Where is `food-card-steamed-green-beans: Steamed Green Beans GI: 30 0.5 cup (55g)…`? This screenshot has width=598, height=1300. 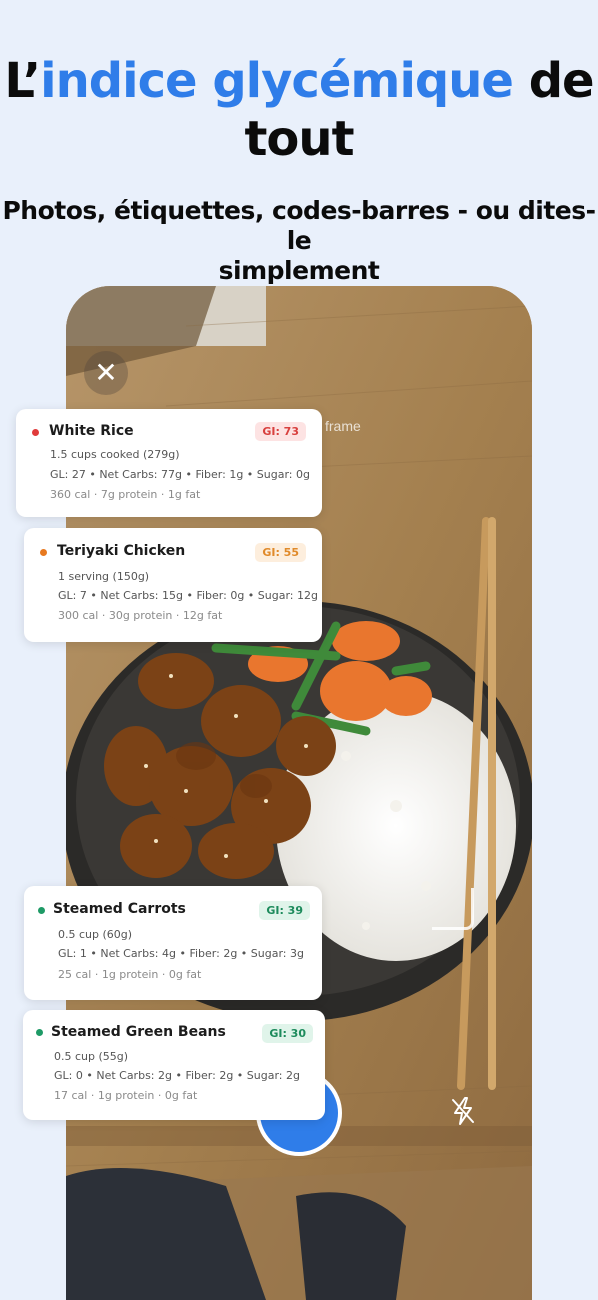
food-card-steamed-green-beans: Steamed Green Beans GI: 30 0.5 cup (55g)… is located at coordinates (174, 1065).